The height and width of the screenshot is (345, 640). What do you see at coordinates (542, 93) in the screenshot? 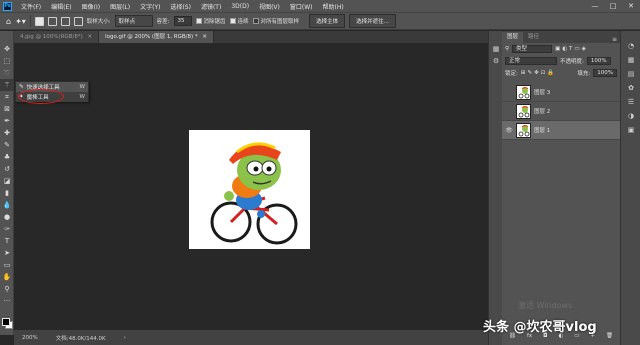
I see `layer-name: 图层 3` at bounding box center [542, 93].